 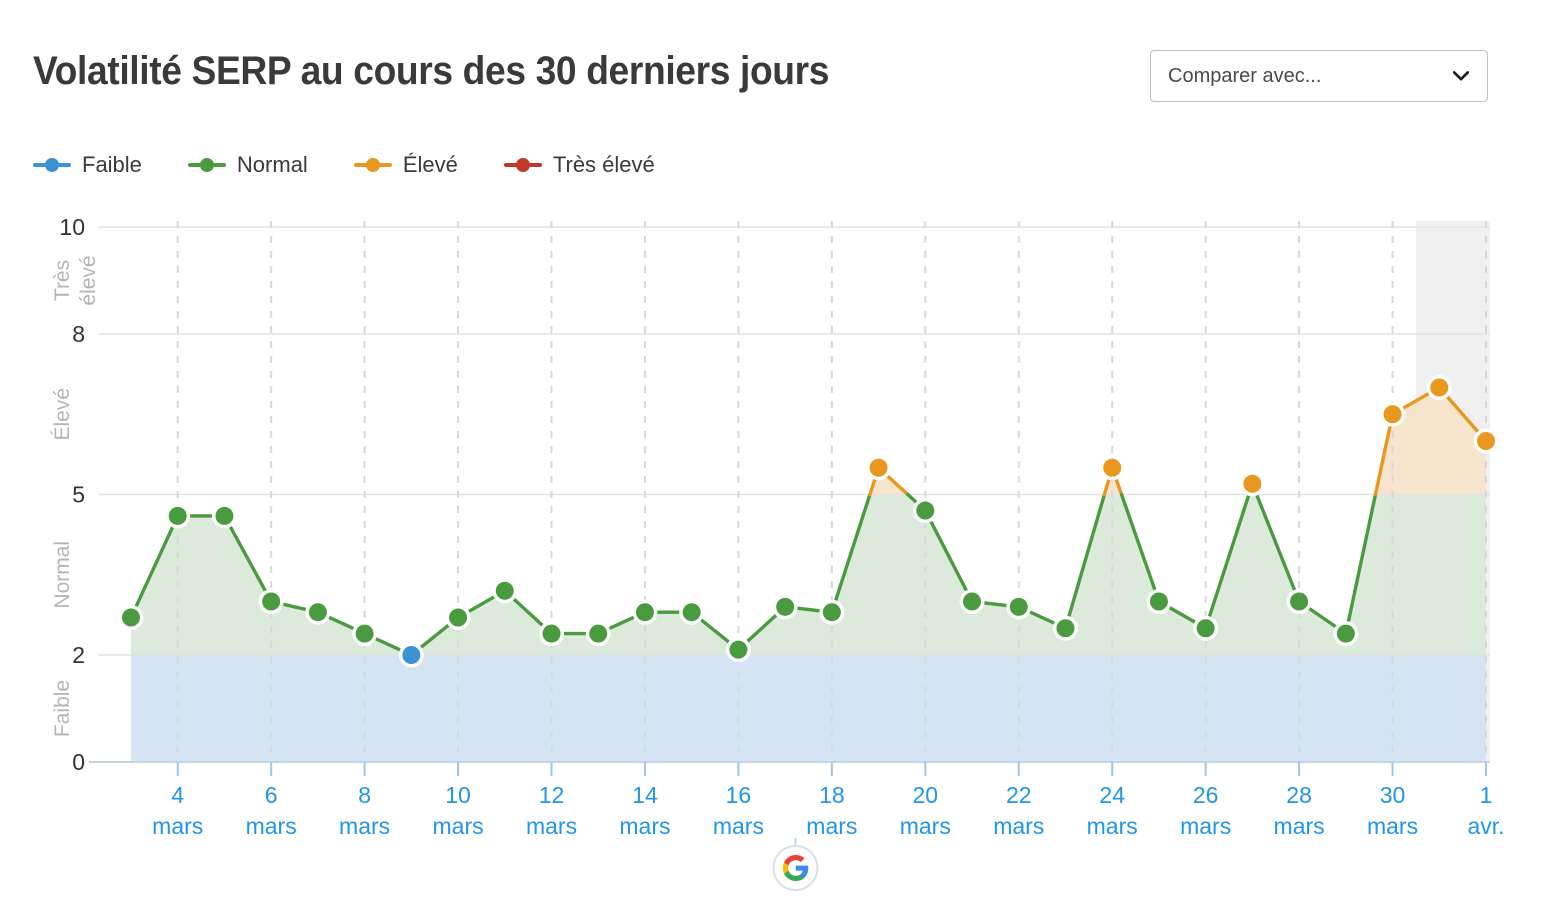 I want to click on x-axis-tick-day: 22, so click(x=1019, y=795).